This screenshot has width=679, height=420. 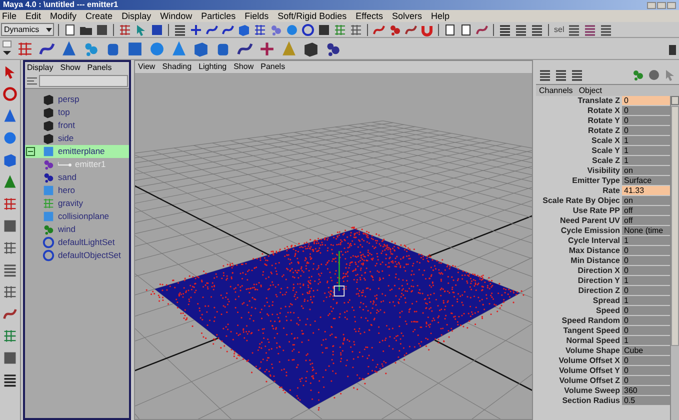 I want to click on outliner-item: top, so click(x=77, y=112).